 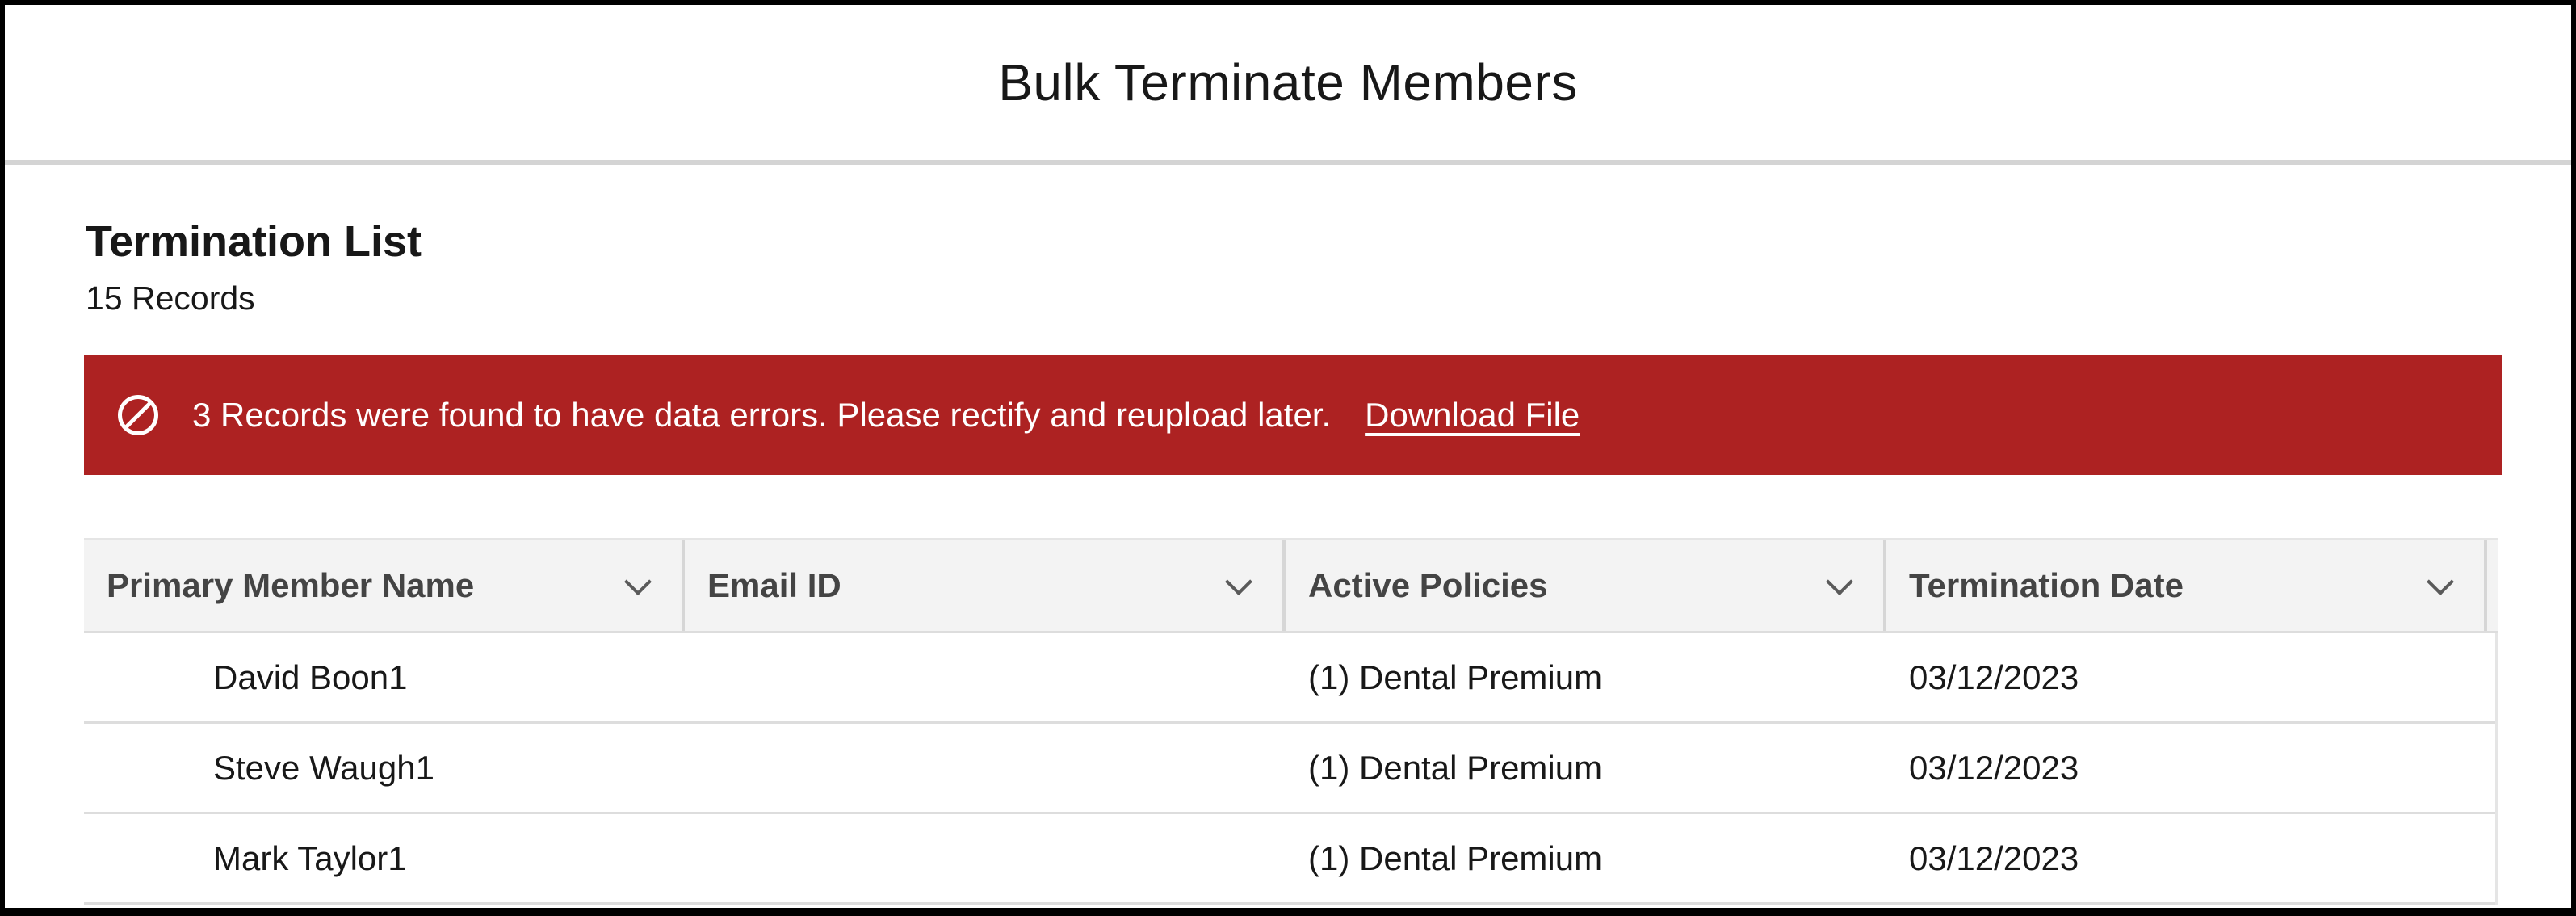 What do you see at coordinates (1472, 415) in the screenshot?
I see `download-file-link: Download File` at bounding box center [1472, 415].